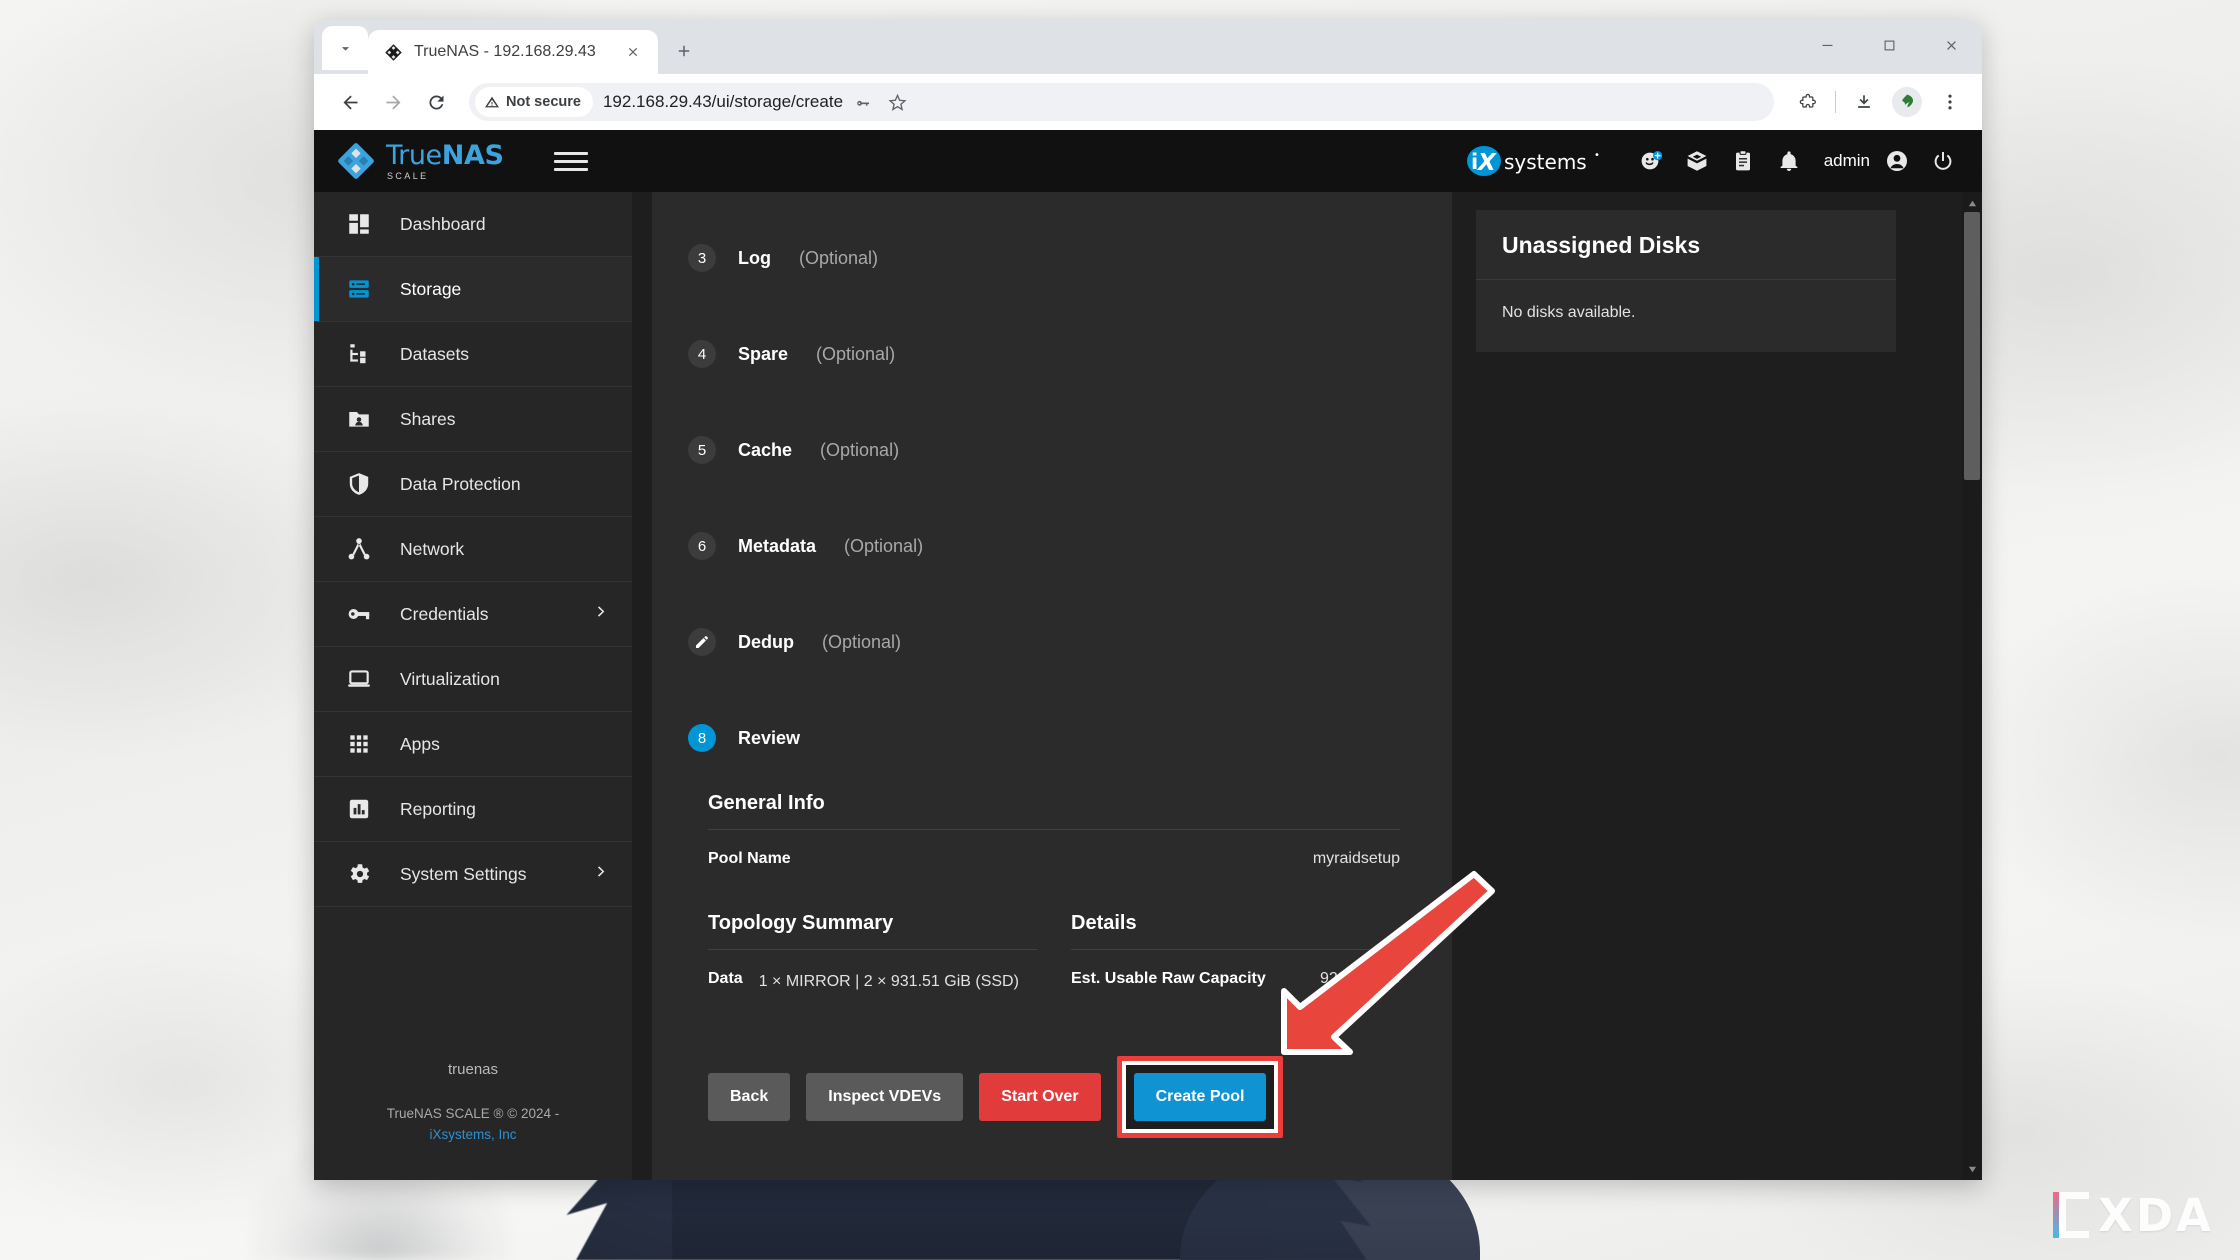  What do you see at coordinates (1951, 45) in the screenshot?
I see `window-close-button` at bounding box center [1951, 45].